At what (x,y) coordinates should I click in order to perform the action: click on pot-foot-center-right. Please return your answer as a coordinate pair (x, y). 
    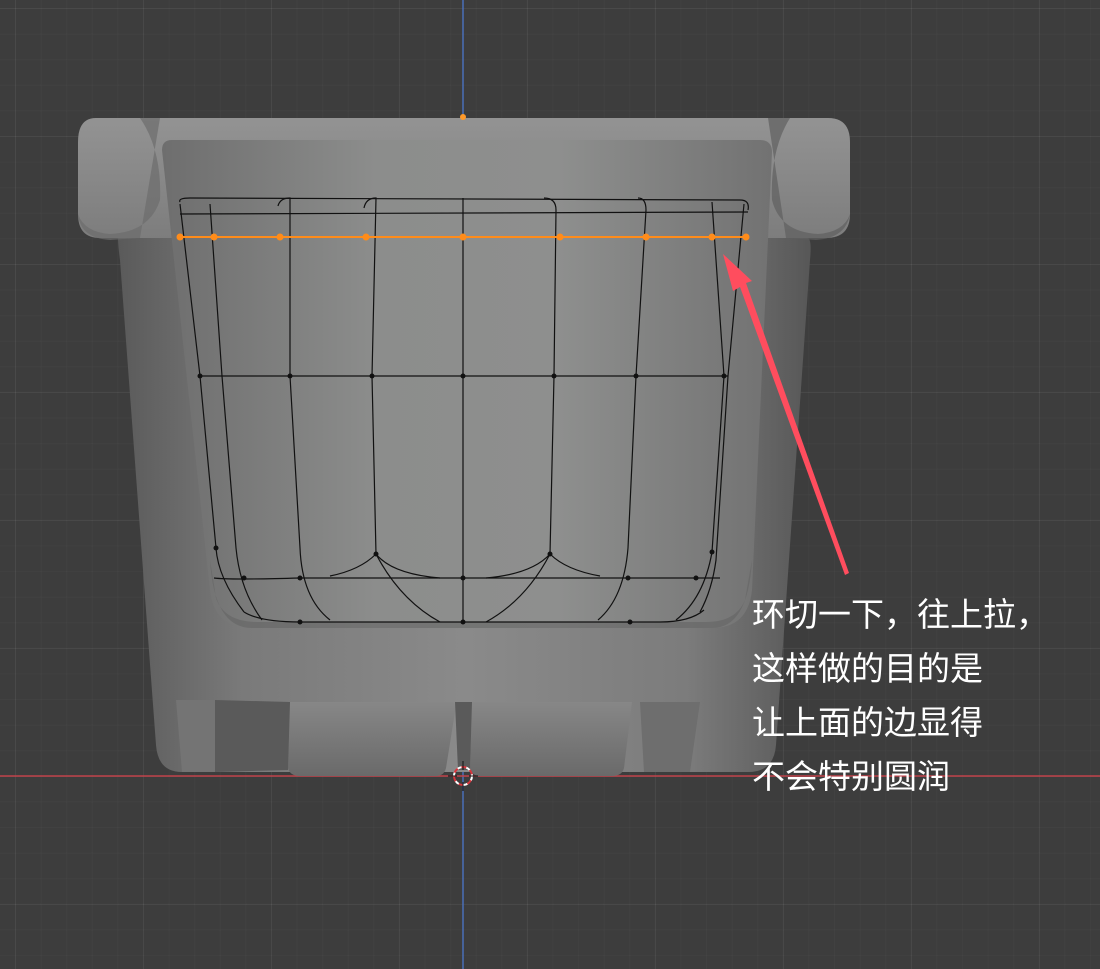
    Looking at the image, I should click on (551, 739).